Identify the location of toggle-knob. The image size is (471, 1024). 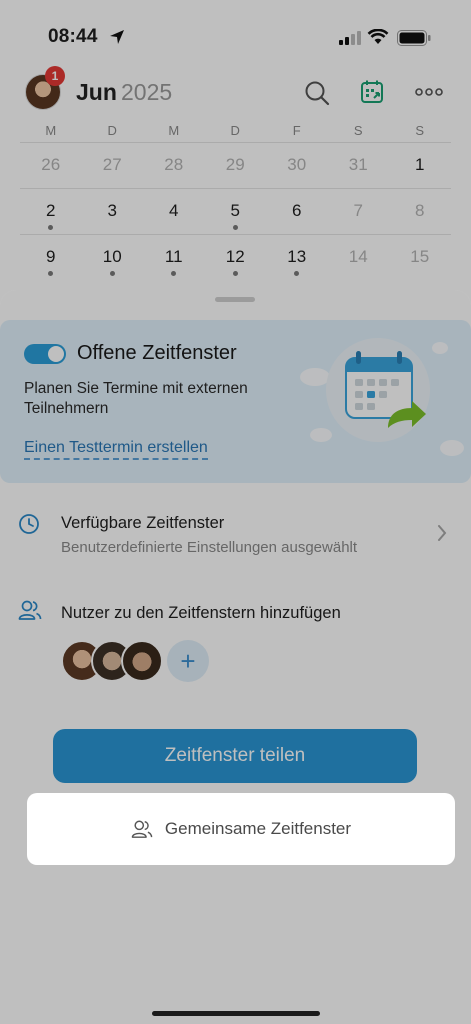
(56, 354).